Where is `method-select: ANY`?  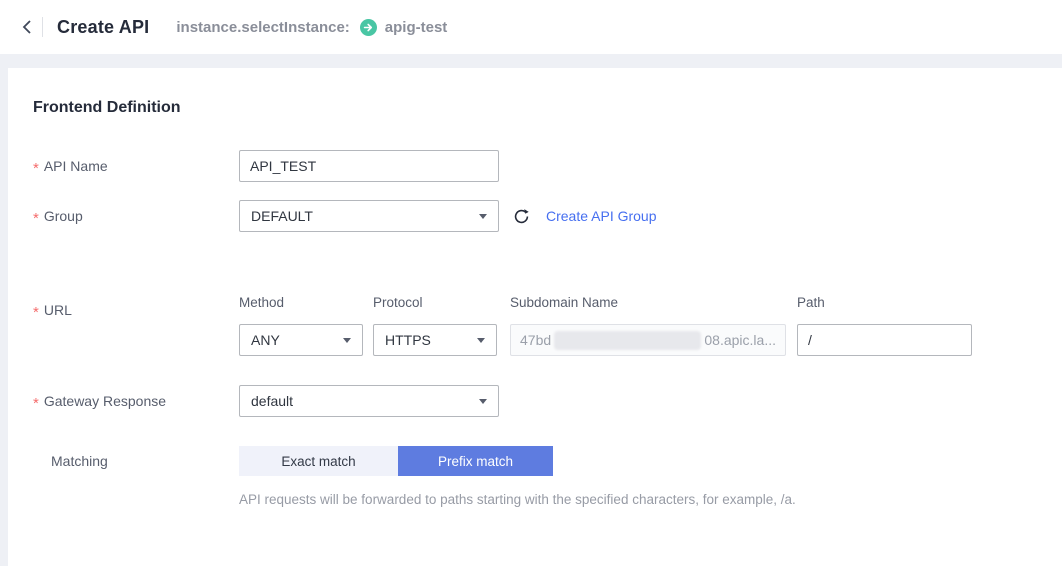 method-select: ANY is located at coordinates (301, 340).